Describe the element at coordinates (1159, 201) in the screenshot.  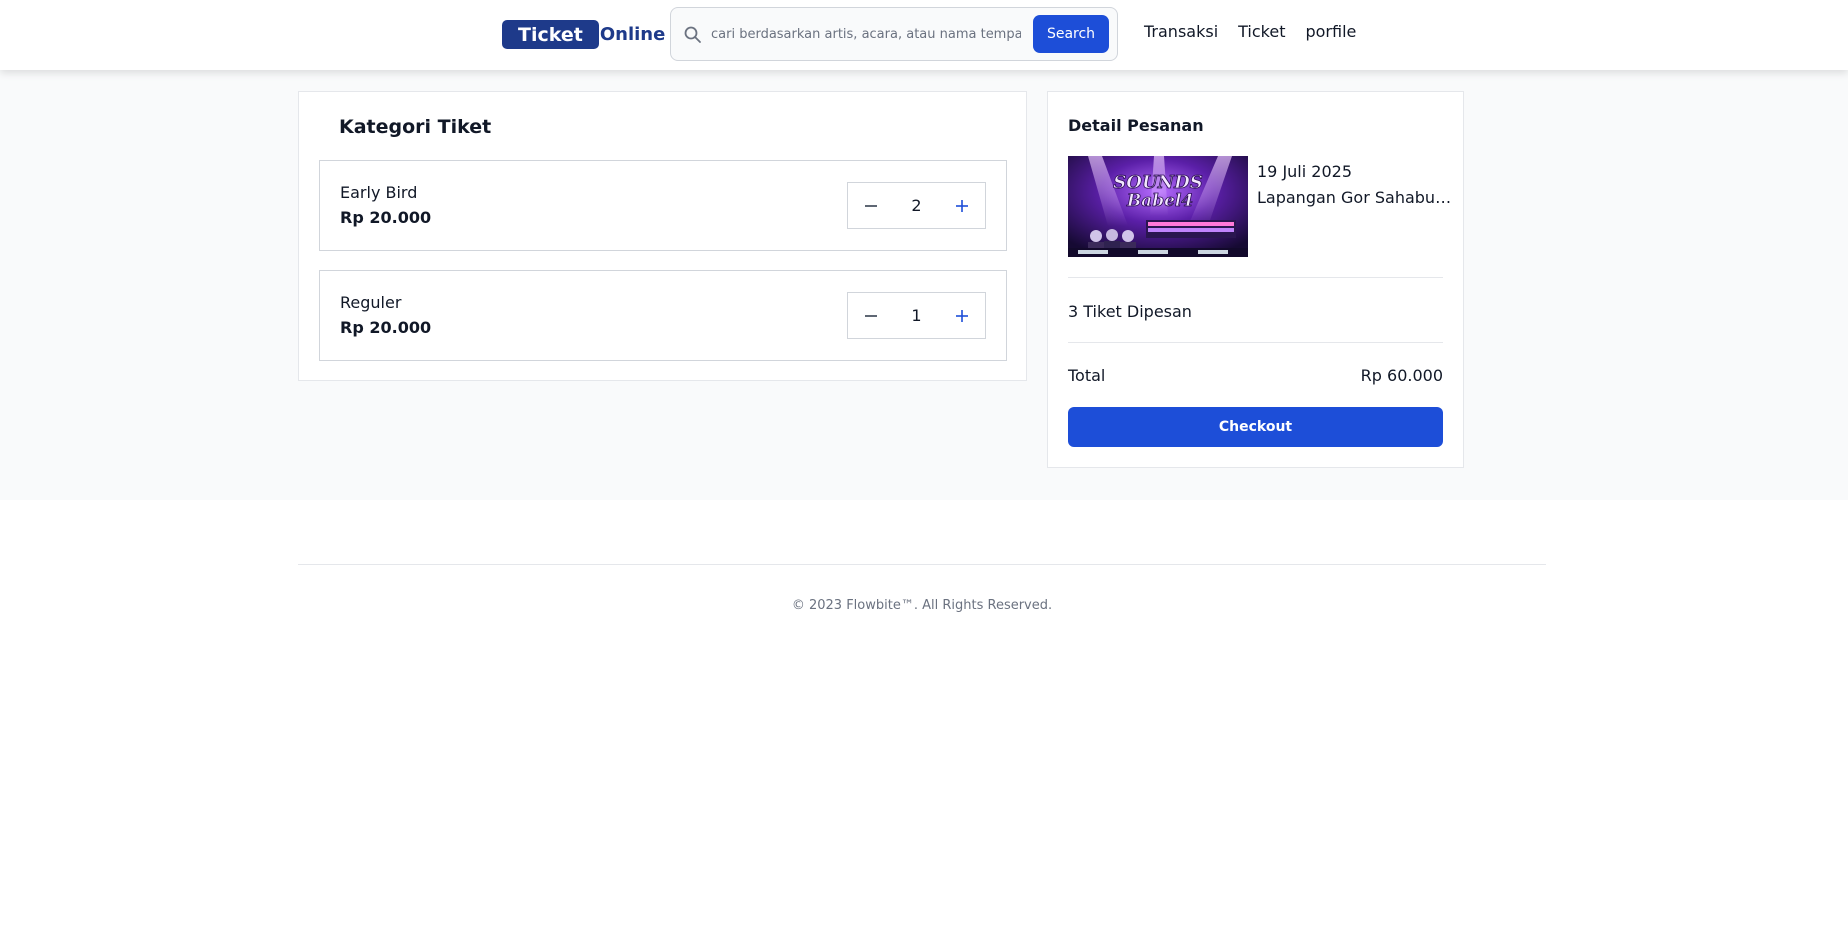
I see `svg-text: Babel4` at that location.